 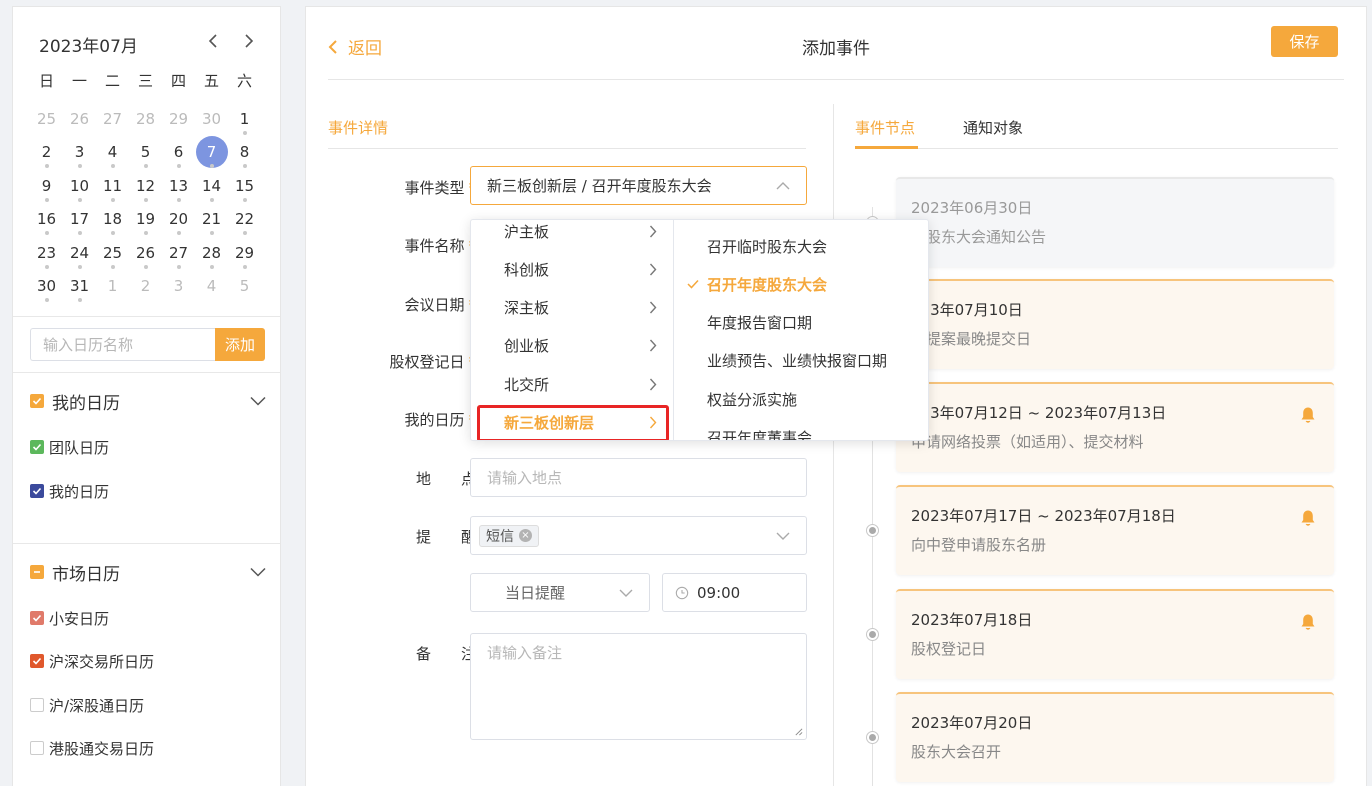 What do you see at coordinates (572, 269) in the screenshot?
I see `cascader-option: 科创板` at bounding box center [572, 269].